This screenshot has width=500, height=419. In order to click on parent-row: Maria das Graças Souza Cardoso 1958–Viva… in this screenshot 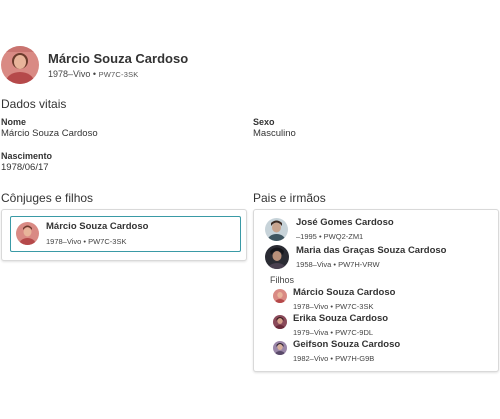, I will do `click(376, 258)`.